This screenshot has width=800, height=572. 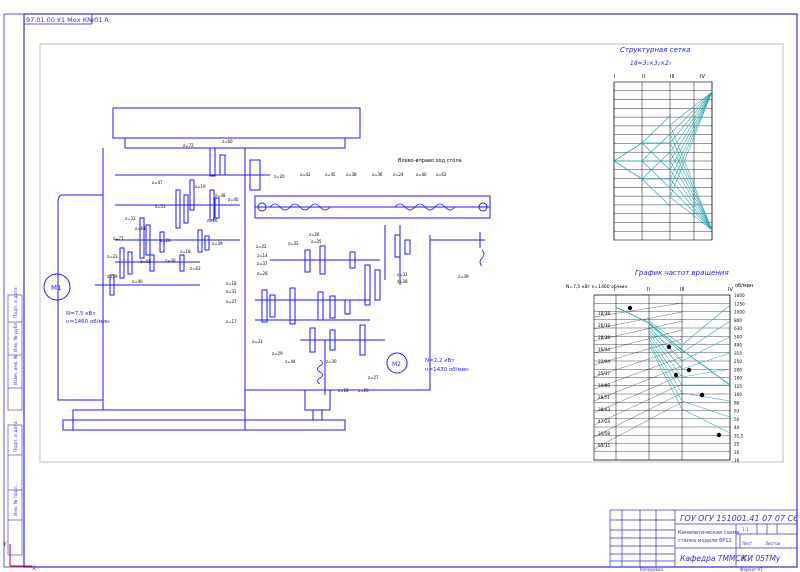 I want to click on speed-value: 1000, so click(x=739, y=312).